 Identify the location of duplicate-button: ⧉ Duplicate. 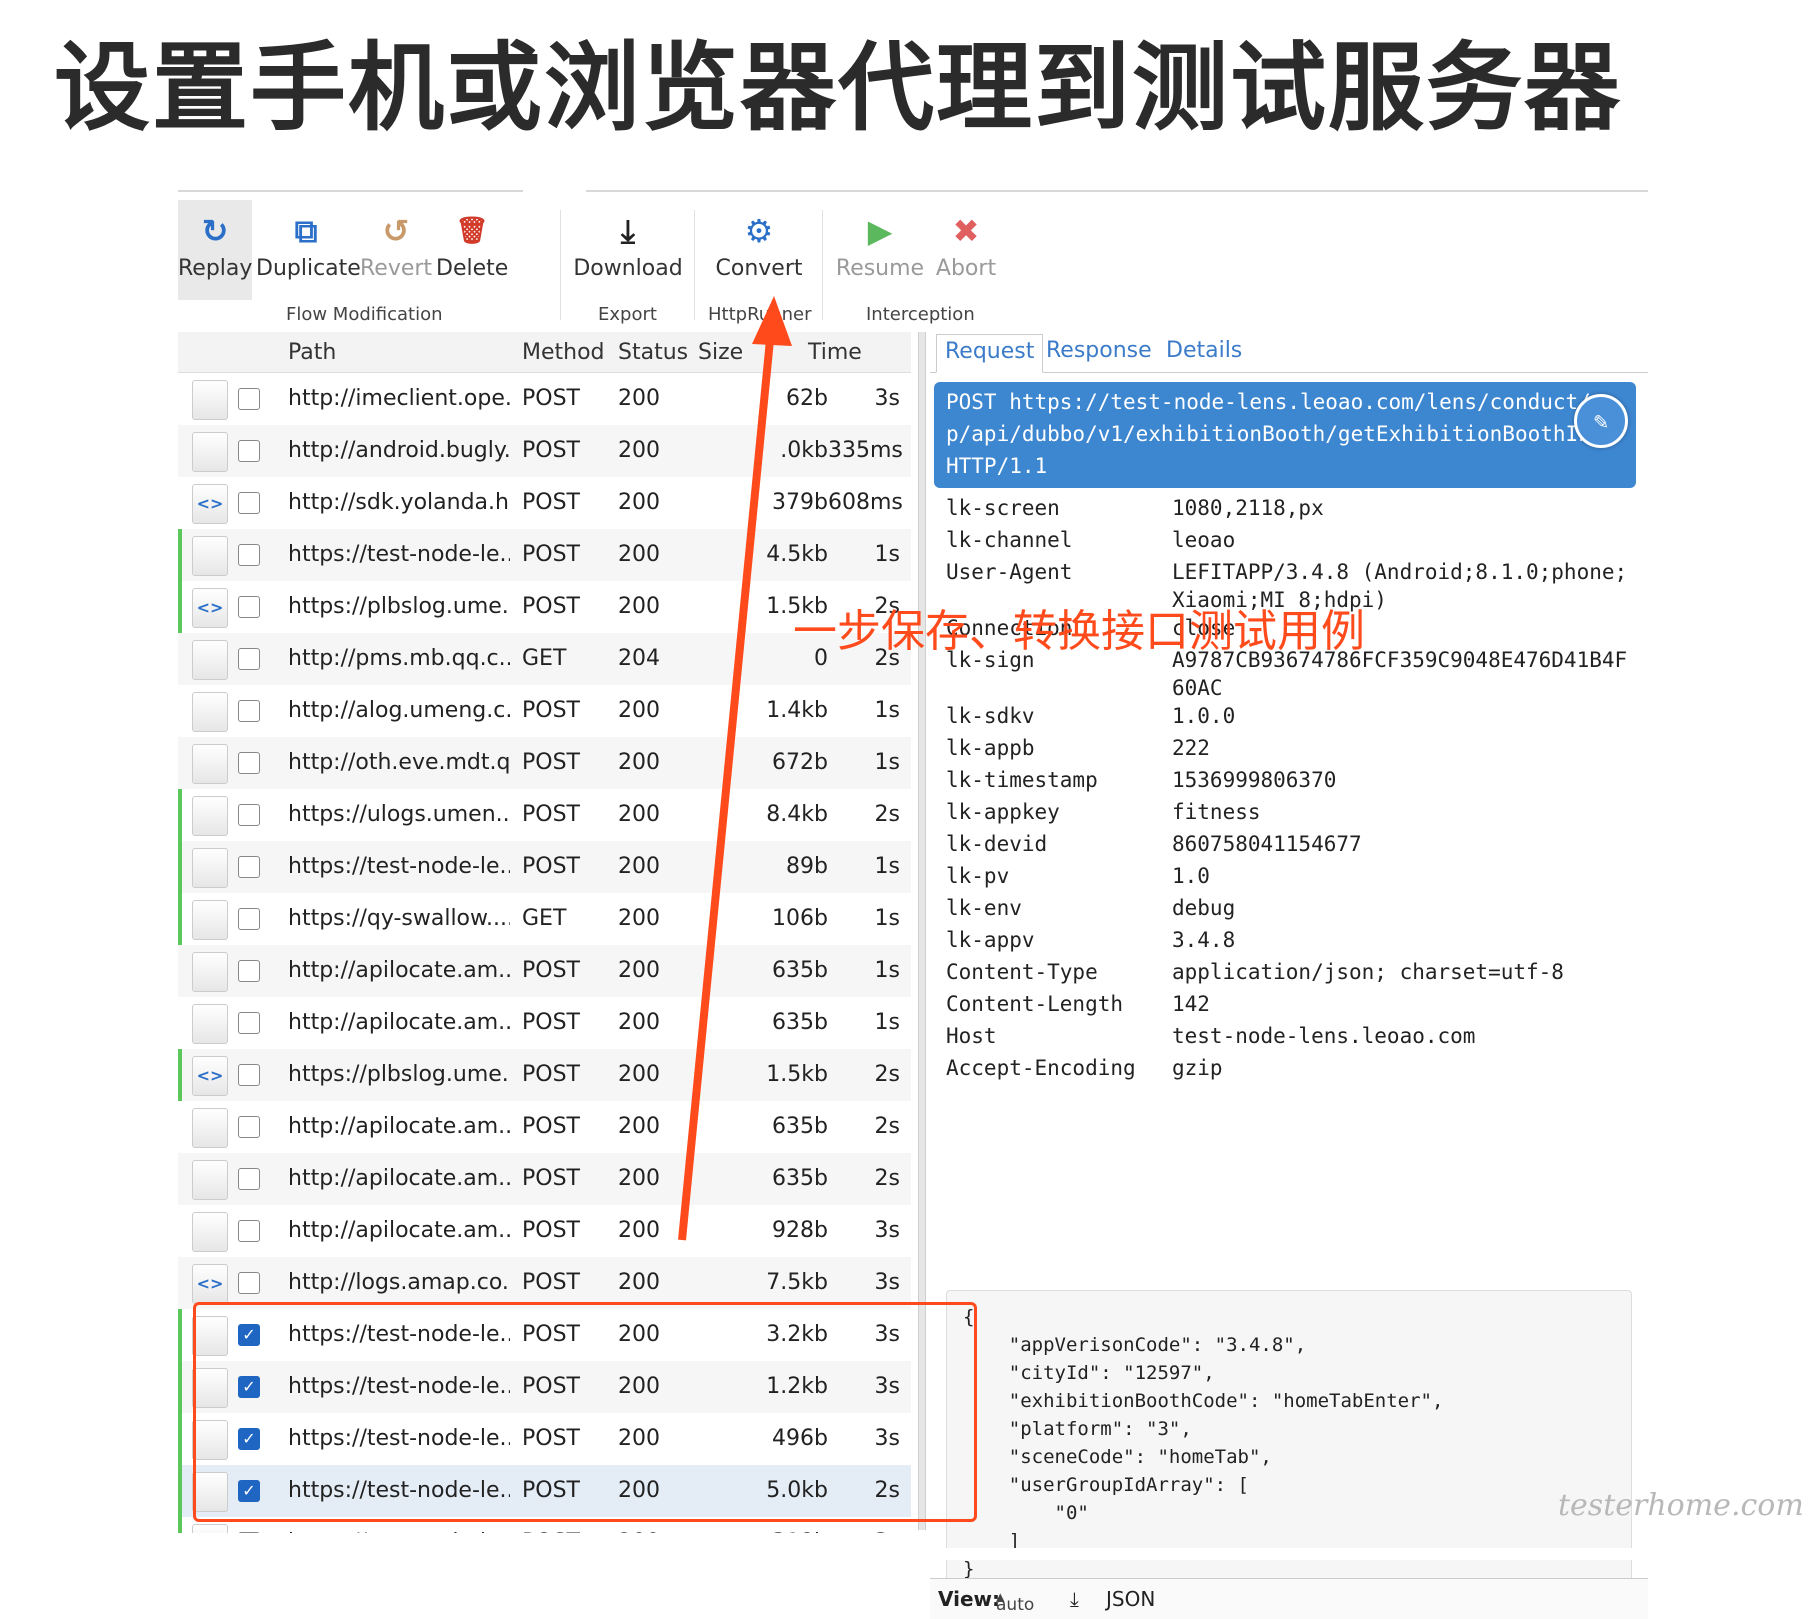
(308, 250).